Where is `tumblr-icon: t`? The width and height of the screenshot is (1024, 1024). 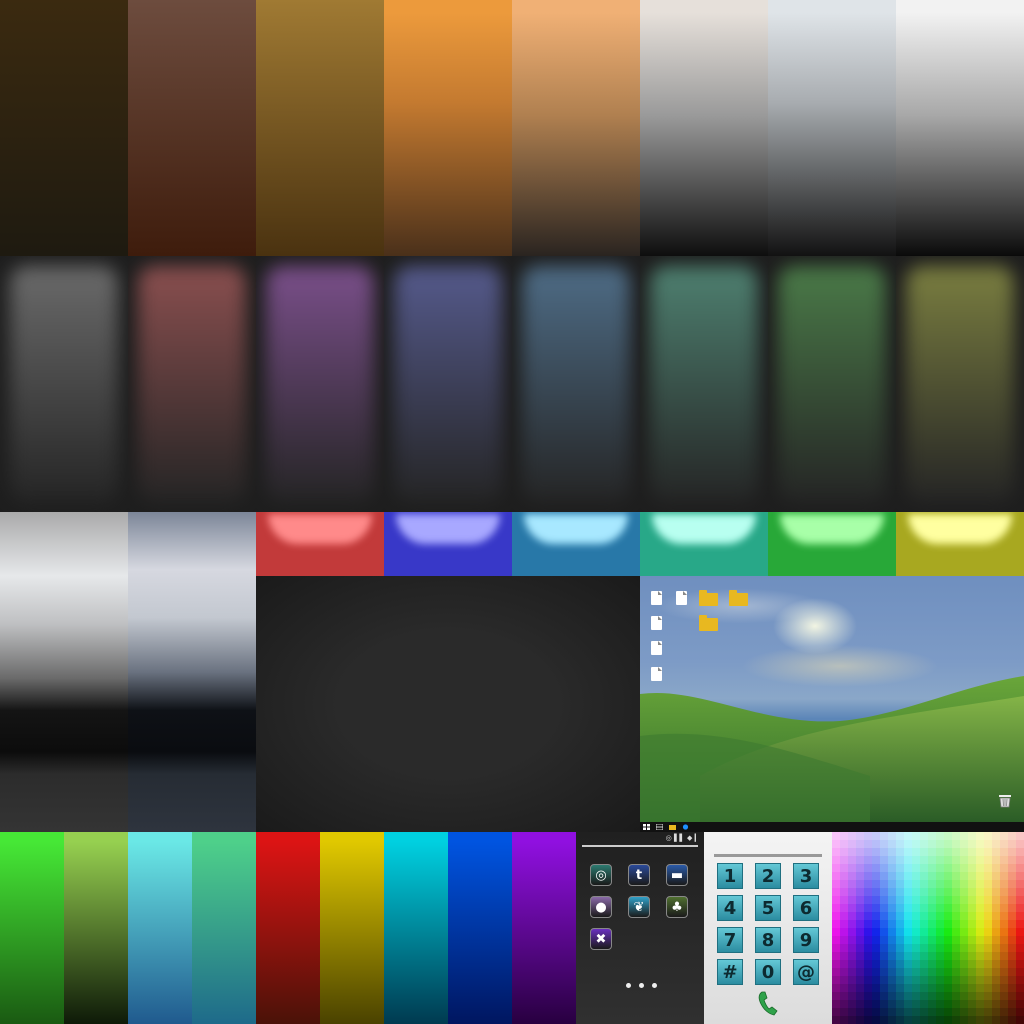 tumblr-icon: t is located at coordinates (639, 875).